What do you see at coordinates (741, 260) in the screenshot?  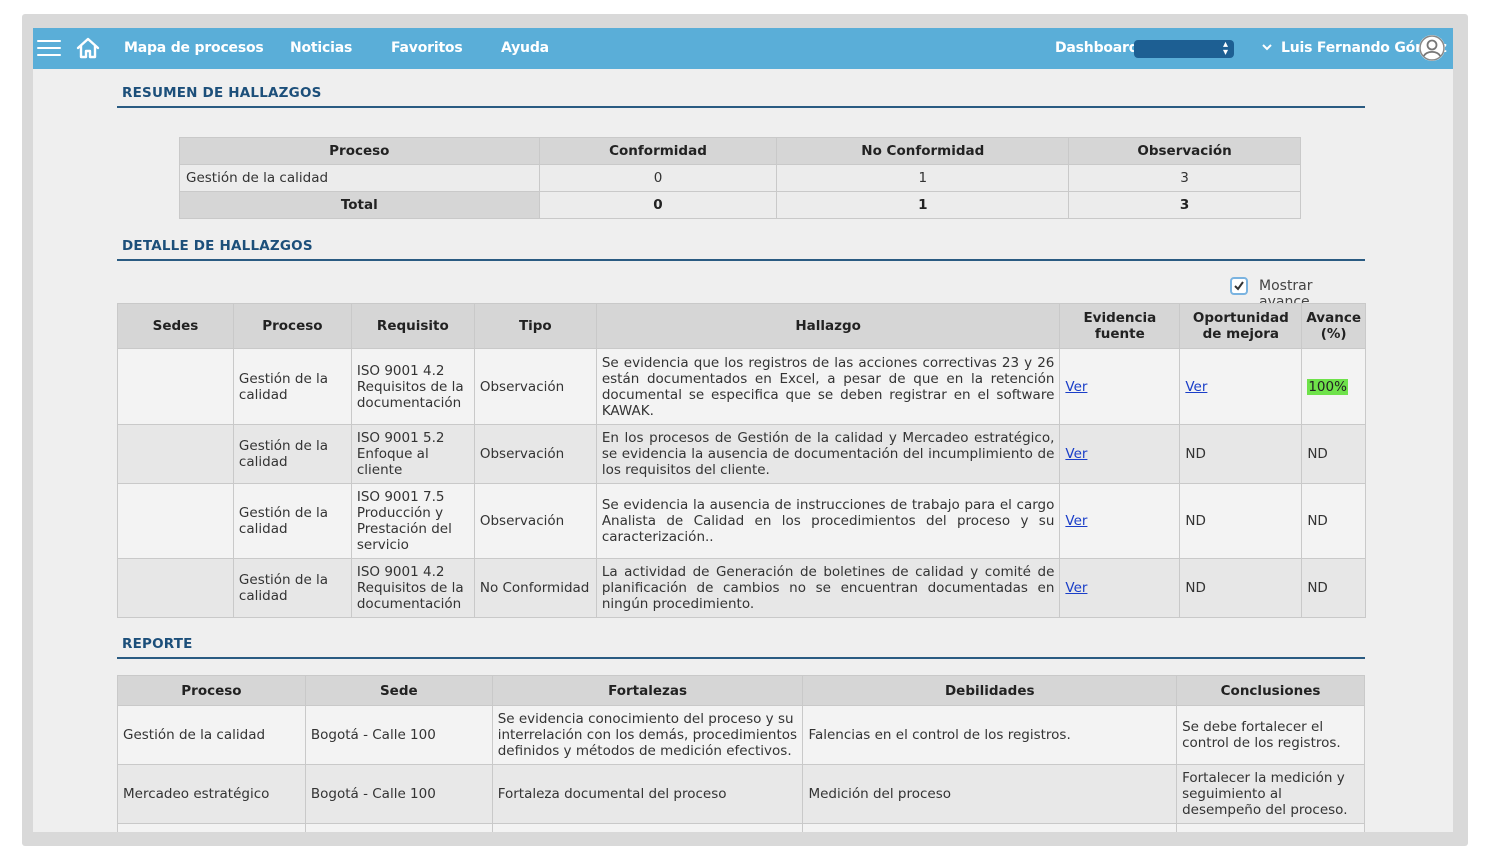 I see `detail-divider` at bounding box center [741, 260].